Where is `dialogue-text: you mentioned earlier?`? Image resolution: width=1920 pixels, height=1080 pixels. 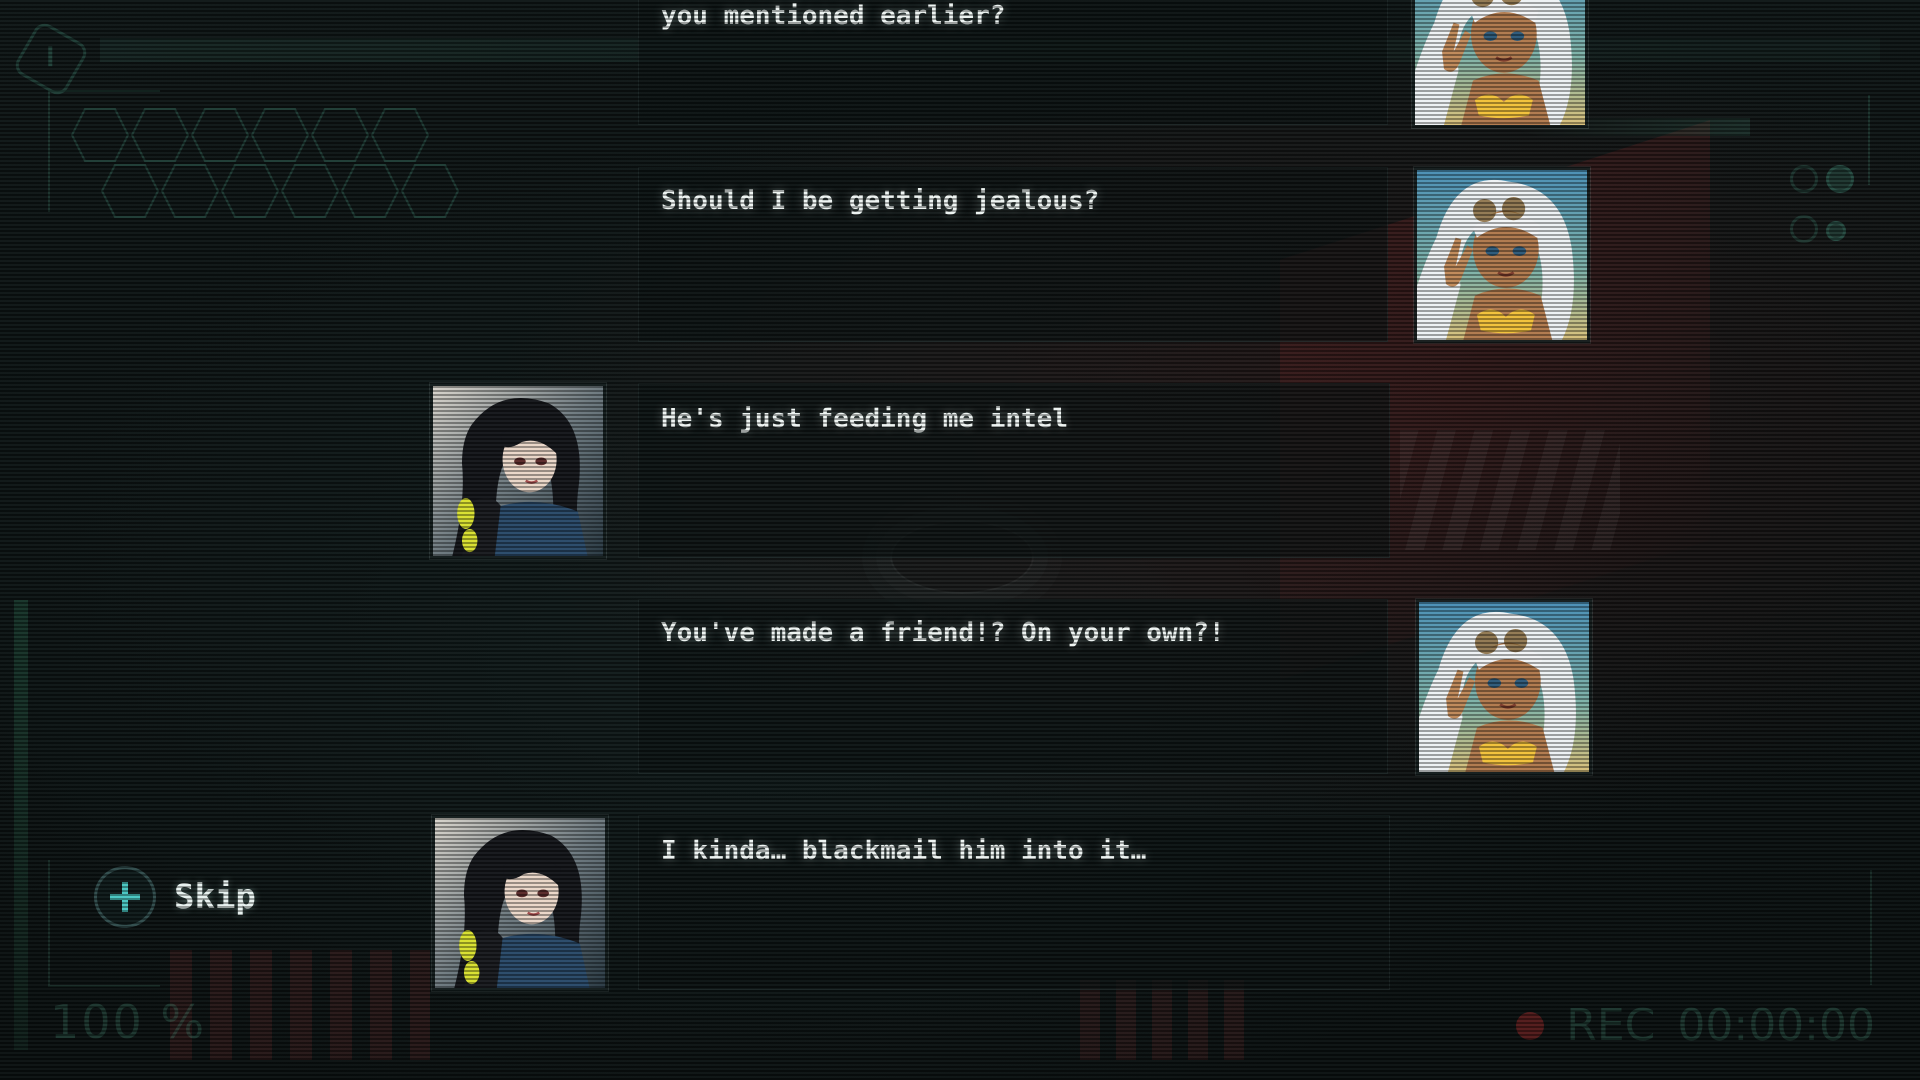
dialogue-text: you mentioned earlier? is located at coordinates (833, 16).